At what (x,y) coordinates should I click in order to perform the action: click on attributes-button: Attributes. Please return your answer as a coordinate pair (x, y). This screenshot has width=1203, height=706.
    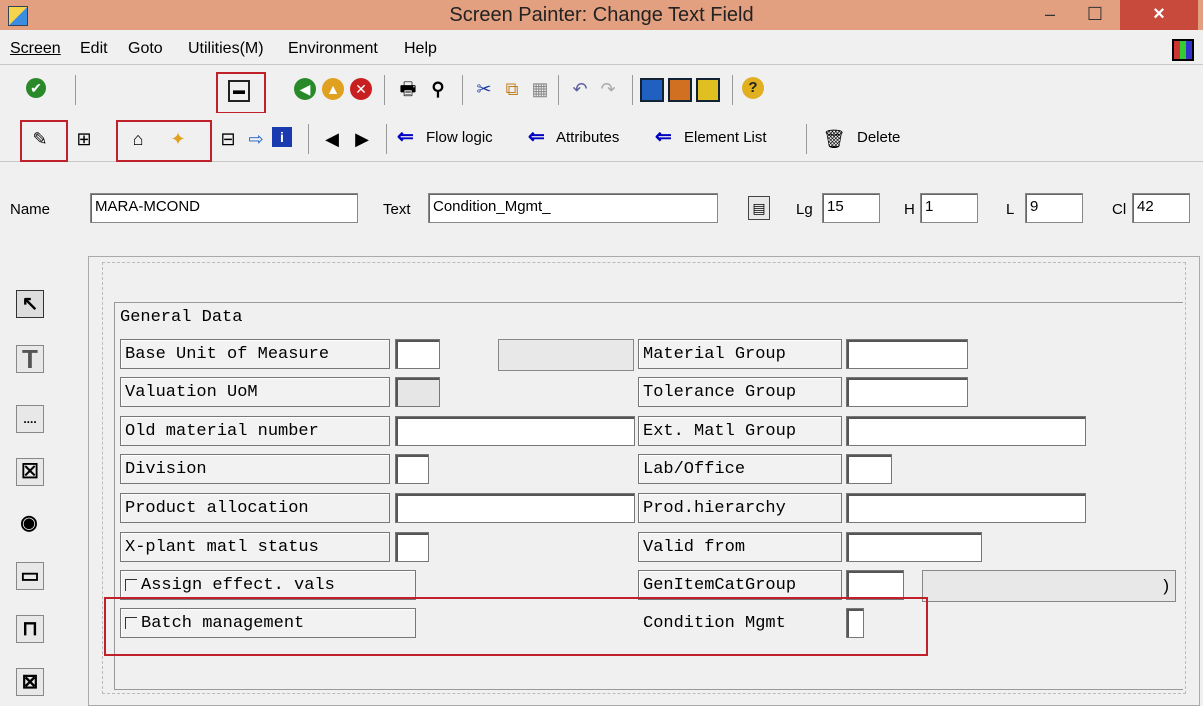
    Looking at the image, I should click on (587, 137).